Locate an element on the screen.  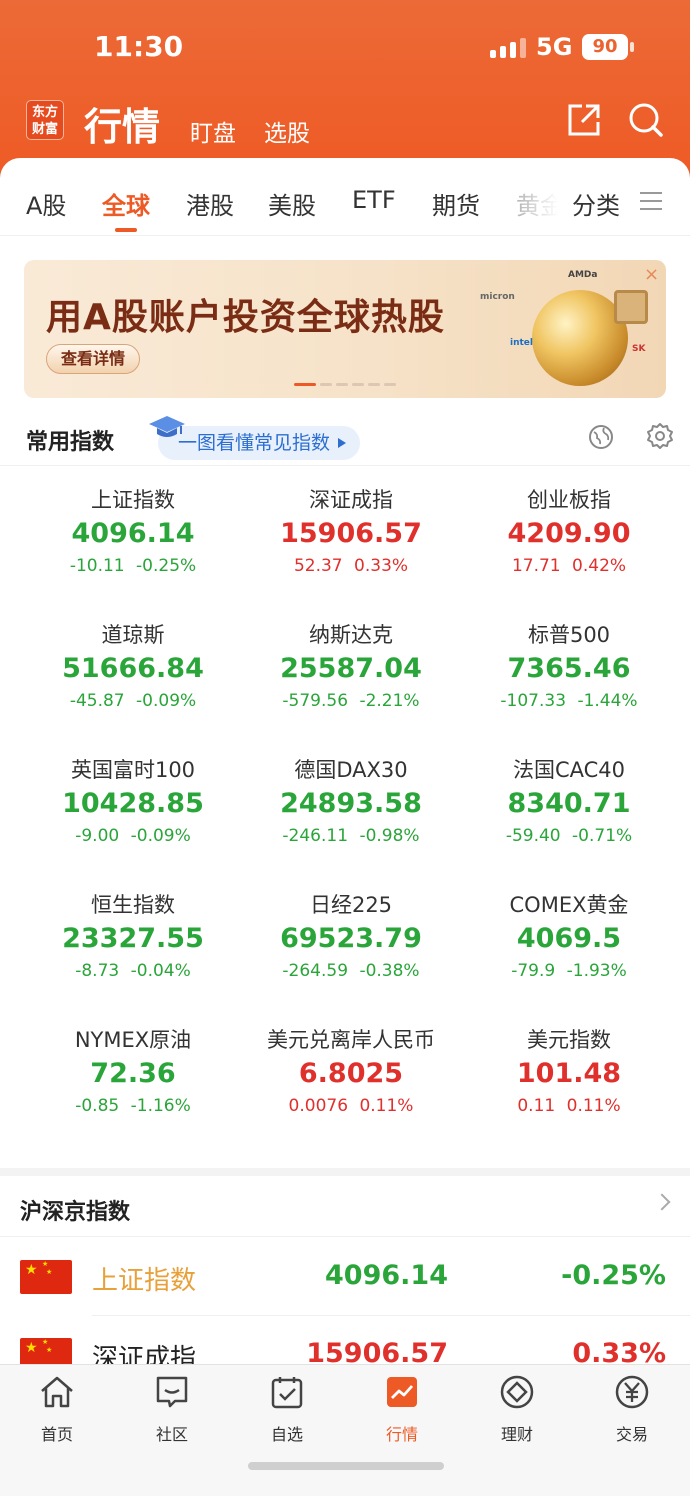
index-change: -8.73 -0.04% is located at coordinates (133, 971).